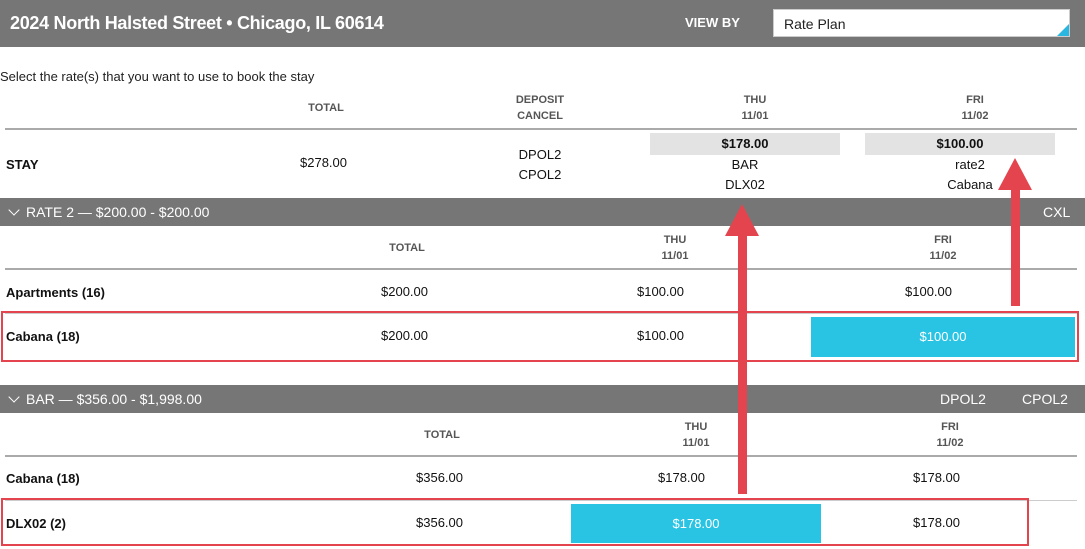  What do you see at coordinates (1015, 232) in the screenshot?
I see `arrow-up-icon-fri` at bounding box center [1015, 232].